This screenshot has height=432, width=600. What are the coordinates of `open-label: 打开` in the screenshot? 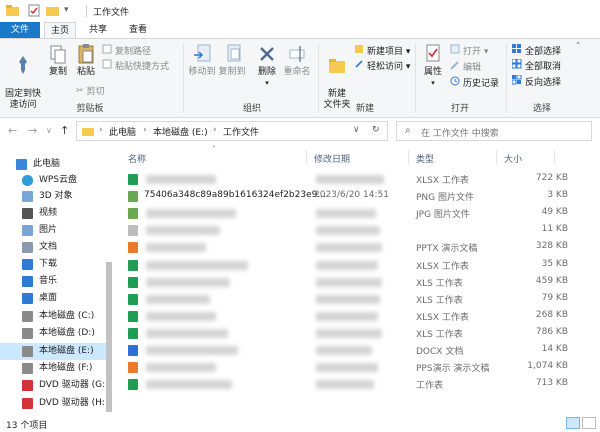 It's located at (472, 52).